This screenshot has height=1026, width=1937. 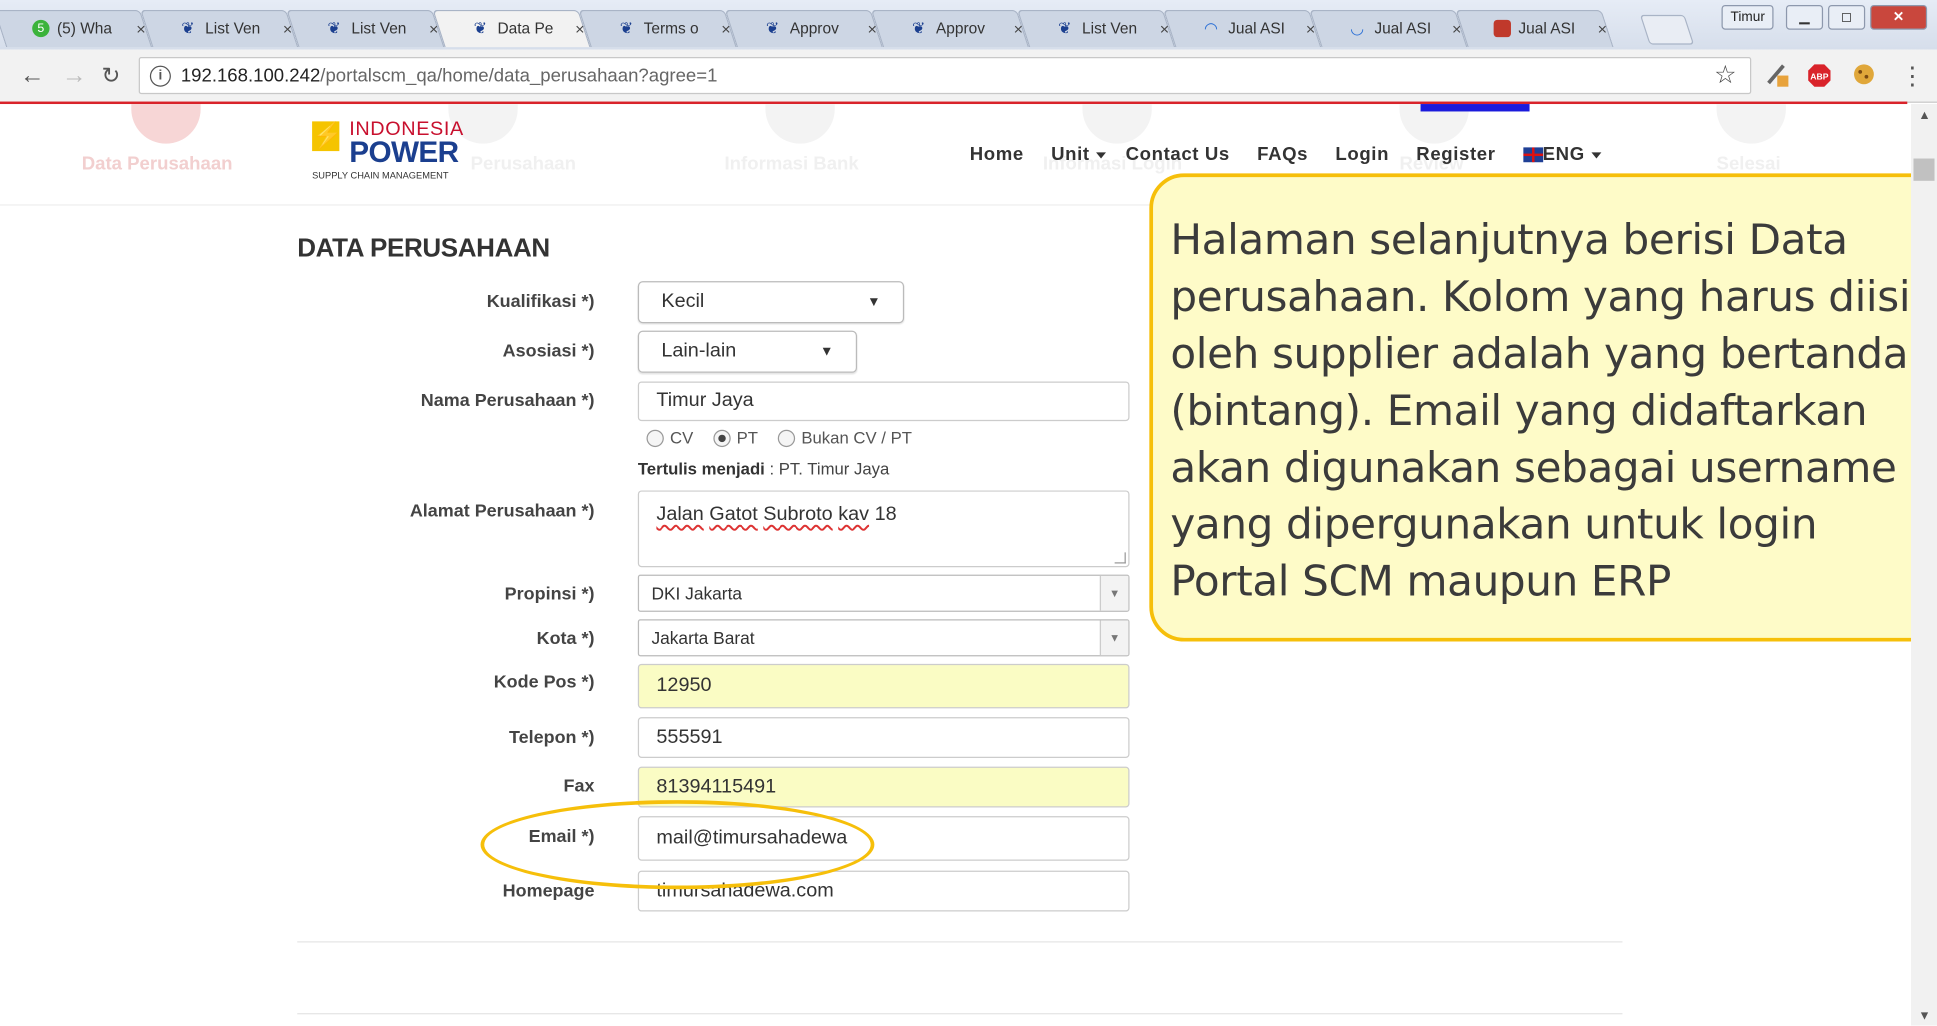 What do you see at coordinates (829, 469) in the screenshot?
I see `tertulis-value: : PT. Timur Jaya` at bounding box center [829, 469].